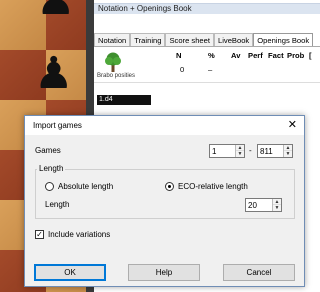  I want to click on tab-openings-book: Openings Book, so click(283, 39).